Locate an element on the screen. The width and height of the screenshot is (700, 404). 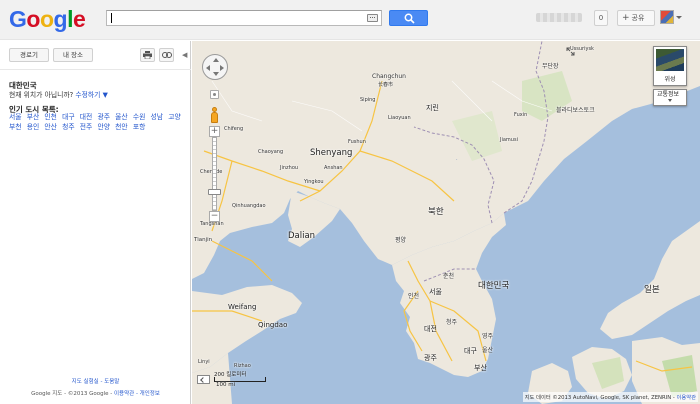
footer-links: 지도 실험실 - 도움말 is located at coordinates (95, 381).